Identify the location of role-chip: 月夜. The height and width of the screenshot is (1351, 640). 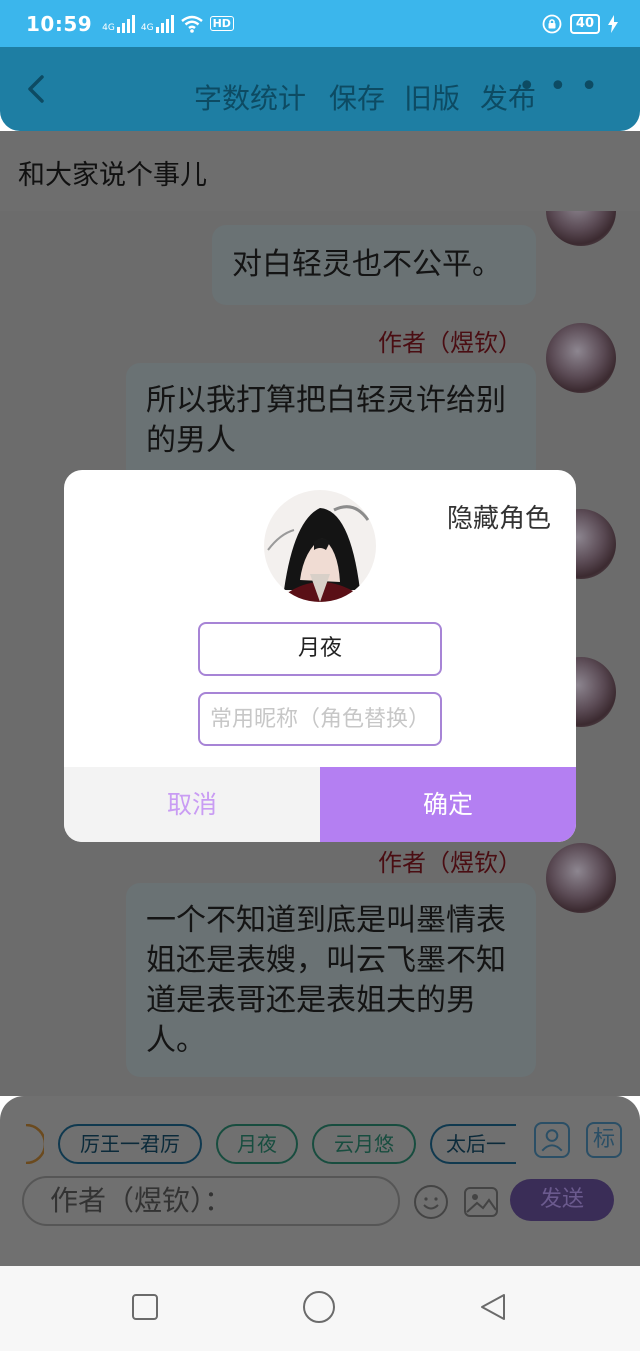
(257, 1144).